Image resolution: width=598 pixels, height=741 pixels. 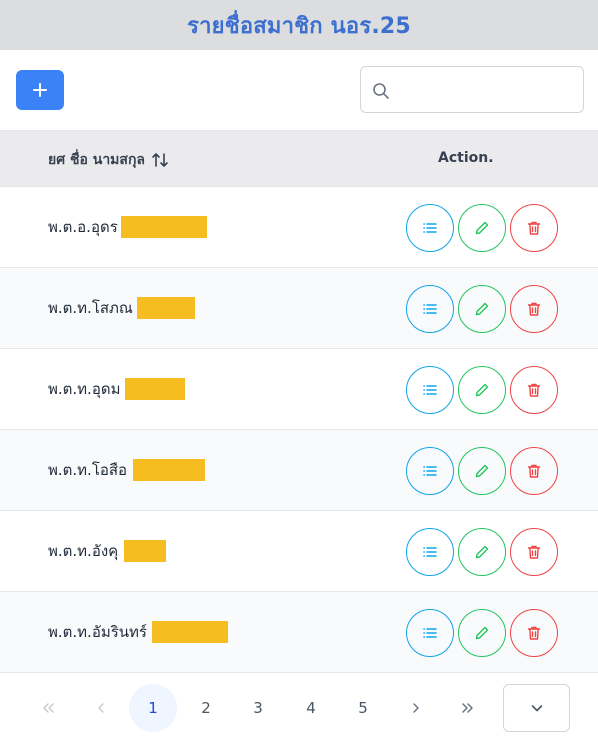 I want to click on last-page-button, so click(x=468, y=708).